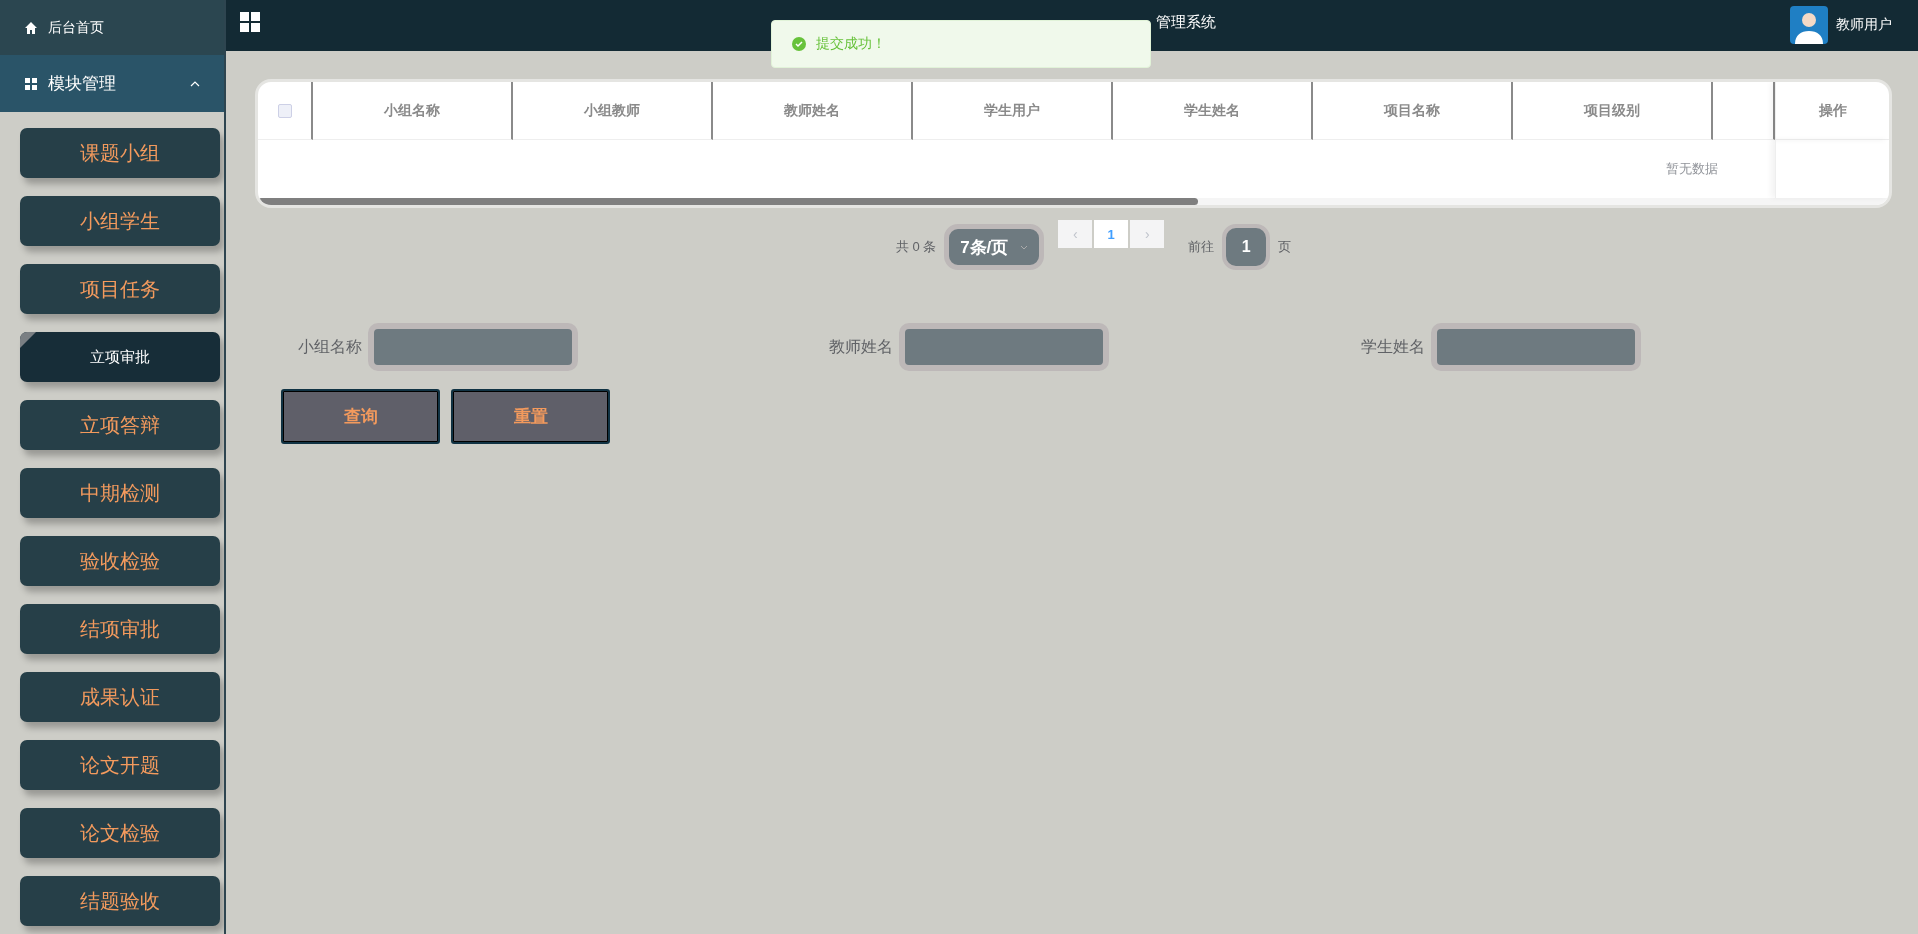 This screenshot has width=1918, height=934. I want to click on sidebar-item: 验收检验, so click(120, 561).